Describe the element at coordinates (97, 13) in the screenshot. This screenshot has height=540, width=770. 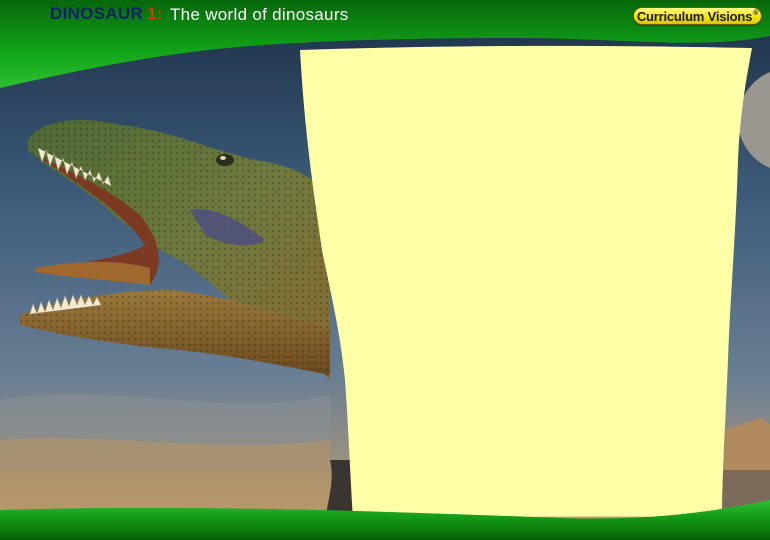
I see `subject-label: DINOSAUR` at that location.